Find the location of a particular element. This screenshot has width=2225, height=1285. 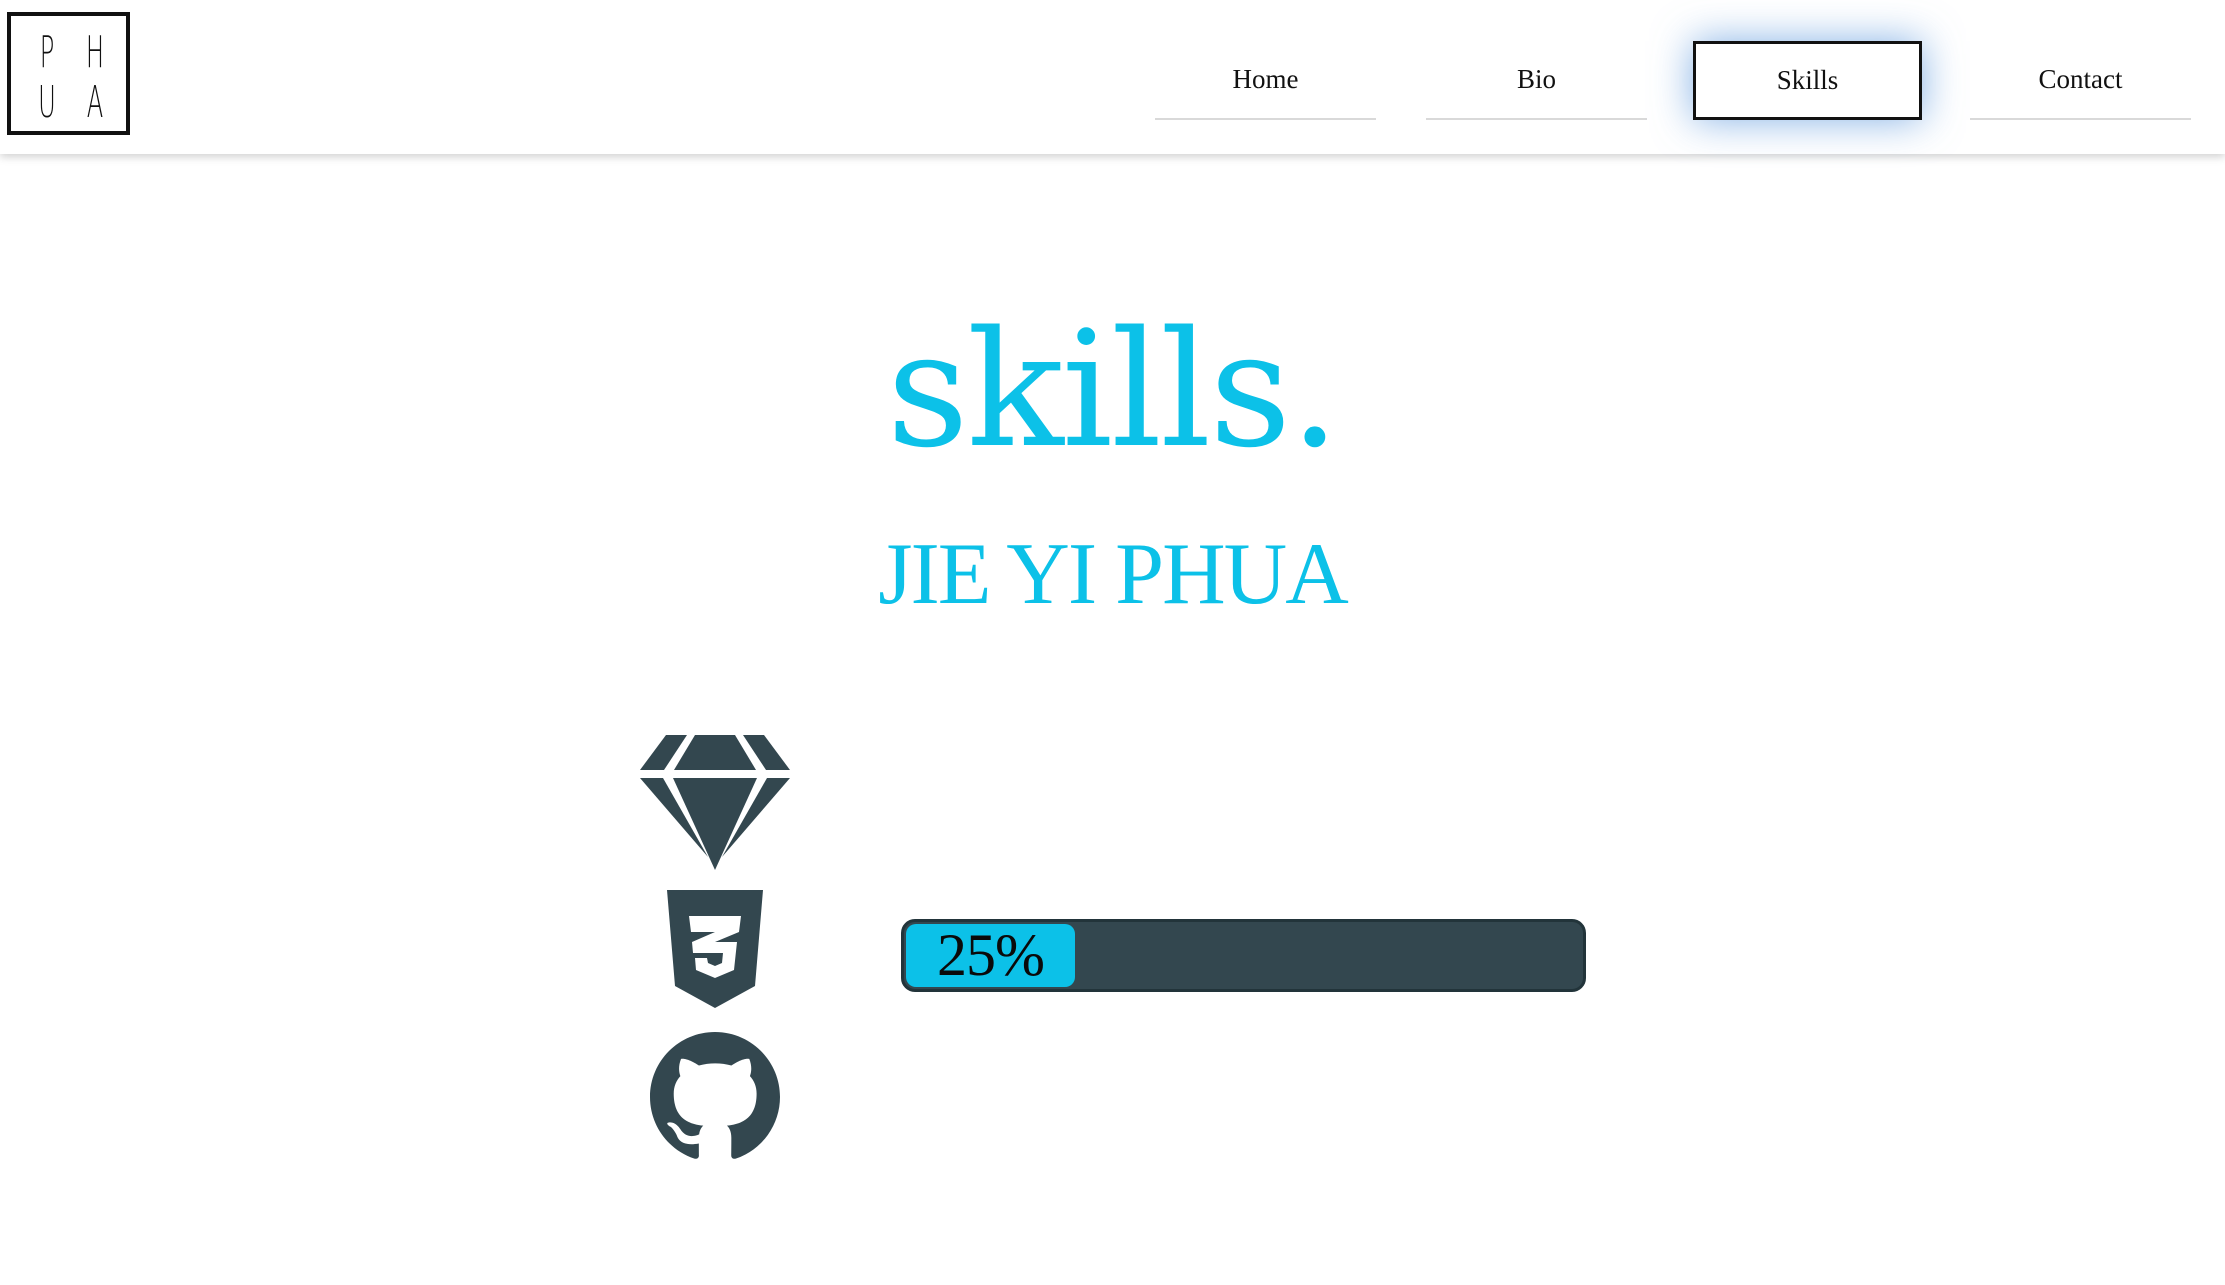

skill-progress-bar: 25% is located at coordinates (1243, 955).